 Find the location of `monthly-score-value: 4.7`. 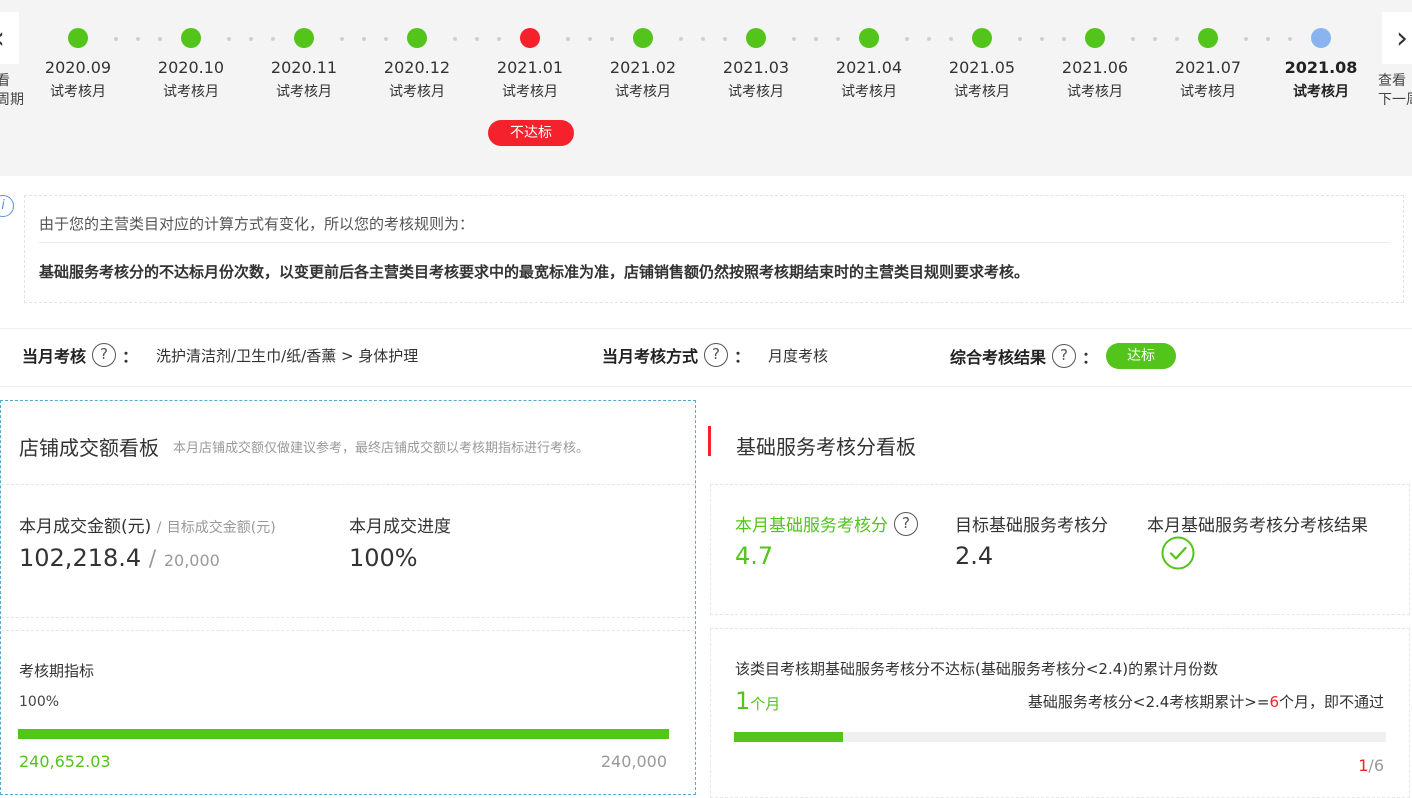

monthly-score-value: 4.7 is located at coordinates (754, 556).